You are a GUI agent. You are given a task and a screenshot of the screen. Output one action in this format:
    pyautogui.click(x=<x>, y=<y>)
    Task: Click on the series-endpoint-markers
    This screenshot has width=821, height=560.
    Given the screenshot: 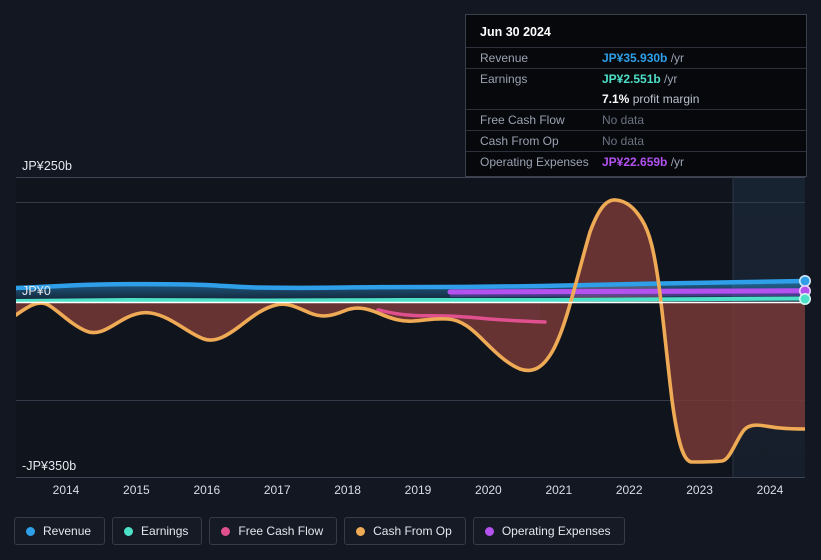 What is the action you would take?
    pyautogui.click(x=804, y=289)
    